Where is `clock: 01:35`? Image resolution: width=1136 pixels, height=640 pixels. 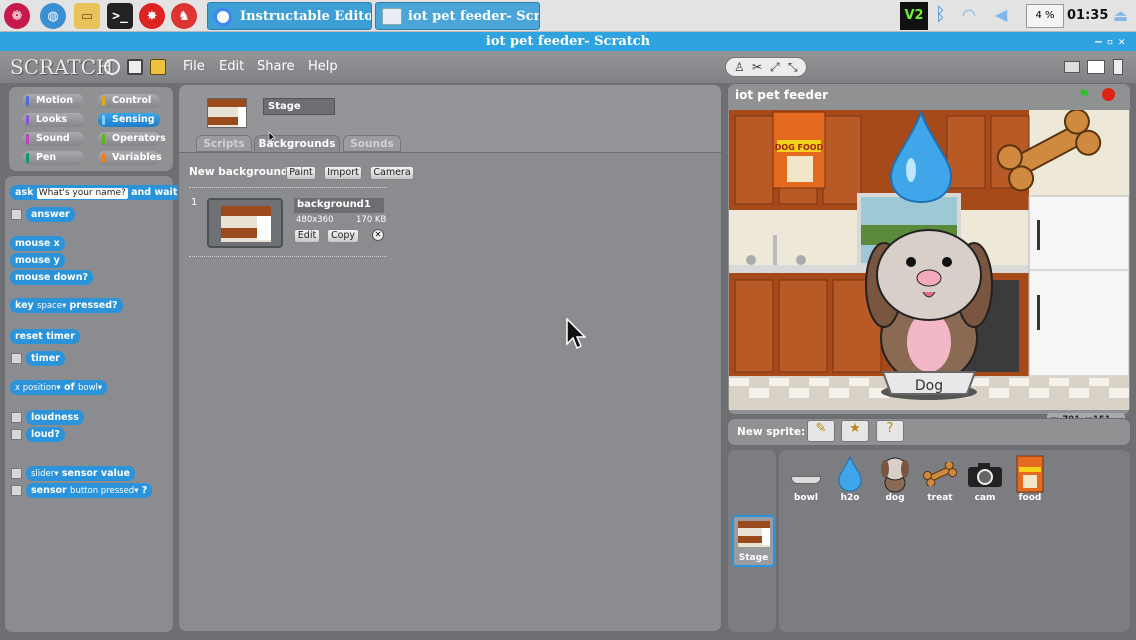
clock: 01:35 is located at coordinates (1087, 15).